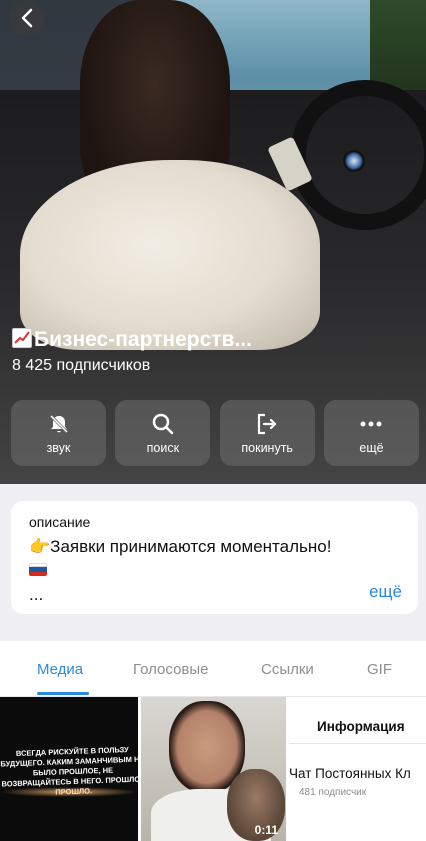 This screenshot has height=841, width=426. What do you see at coordinates (163, 448) in the screenshot?
I see `search-label: поиск` at bounding box center [163, 448].